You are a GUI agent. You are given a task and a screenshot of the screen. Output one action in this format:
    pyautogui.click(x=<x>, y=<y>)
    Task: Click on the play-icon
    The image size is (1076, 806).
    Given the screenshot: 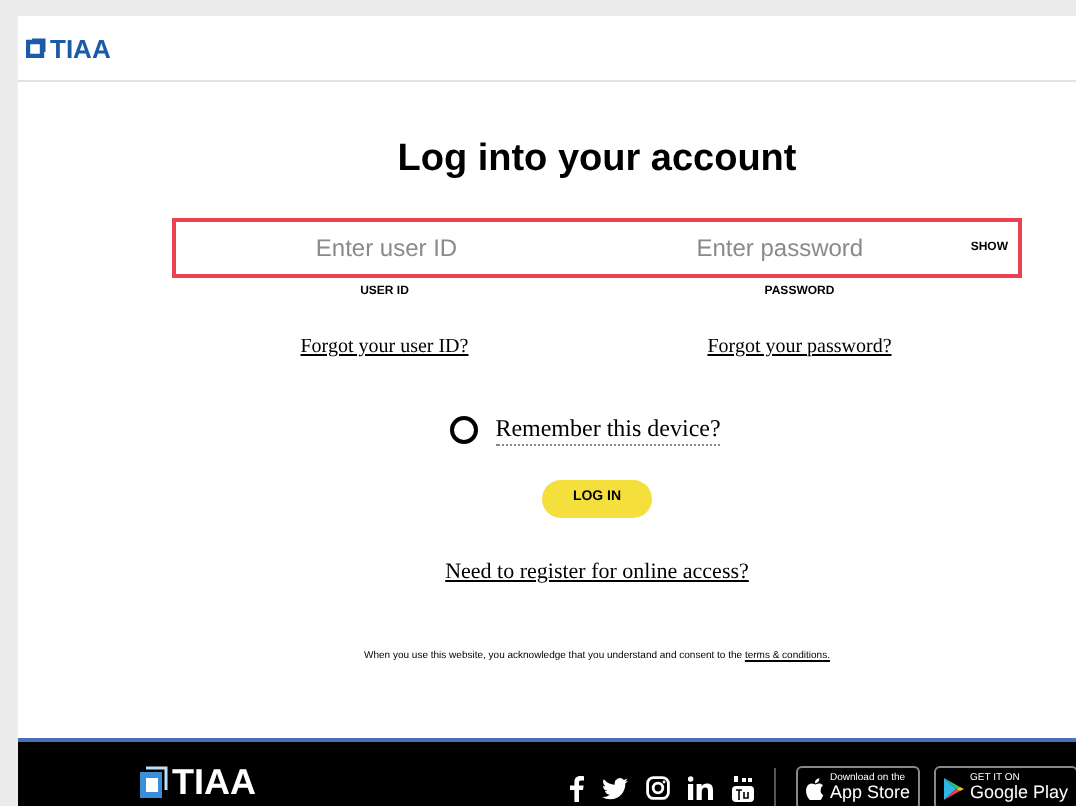 What is the action you would take?
    pyautogui.click(x=954, y=788)
    